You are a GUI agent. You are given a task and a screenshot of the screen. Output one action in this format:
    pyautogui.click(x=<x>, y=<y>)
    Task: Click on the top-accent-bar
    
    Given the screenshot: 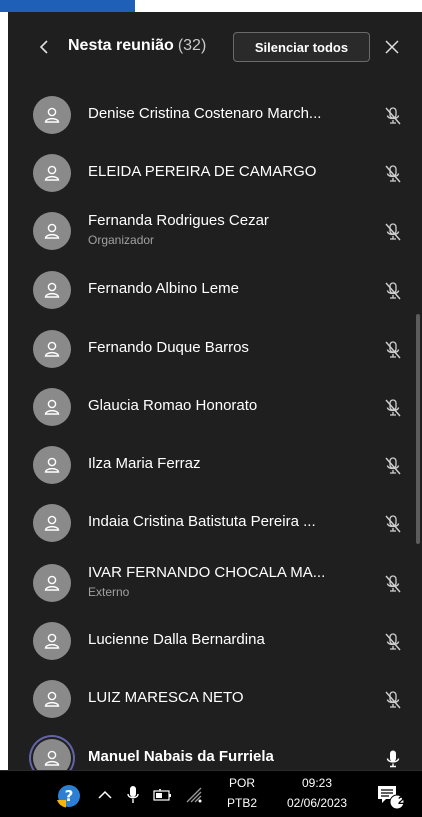 What is the action you would take?
    pyautogui.click(x=67, y=6)
    